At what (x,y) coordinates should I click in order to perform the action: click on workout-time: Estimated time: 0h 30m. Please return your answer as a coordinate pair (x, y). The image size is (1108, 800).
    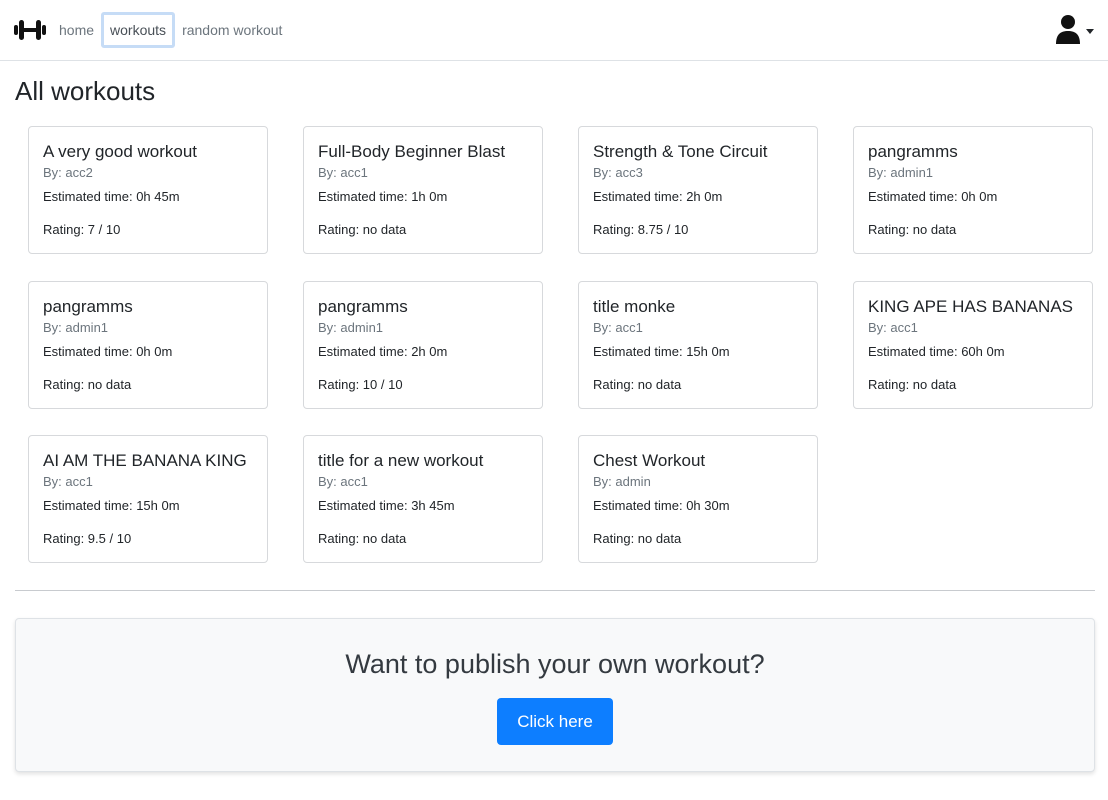
    Looking at the image, I should click on (661, 505).